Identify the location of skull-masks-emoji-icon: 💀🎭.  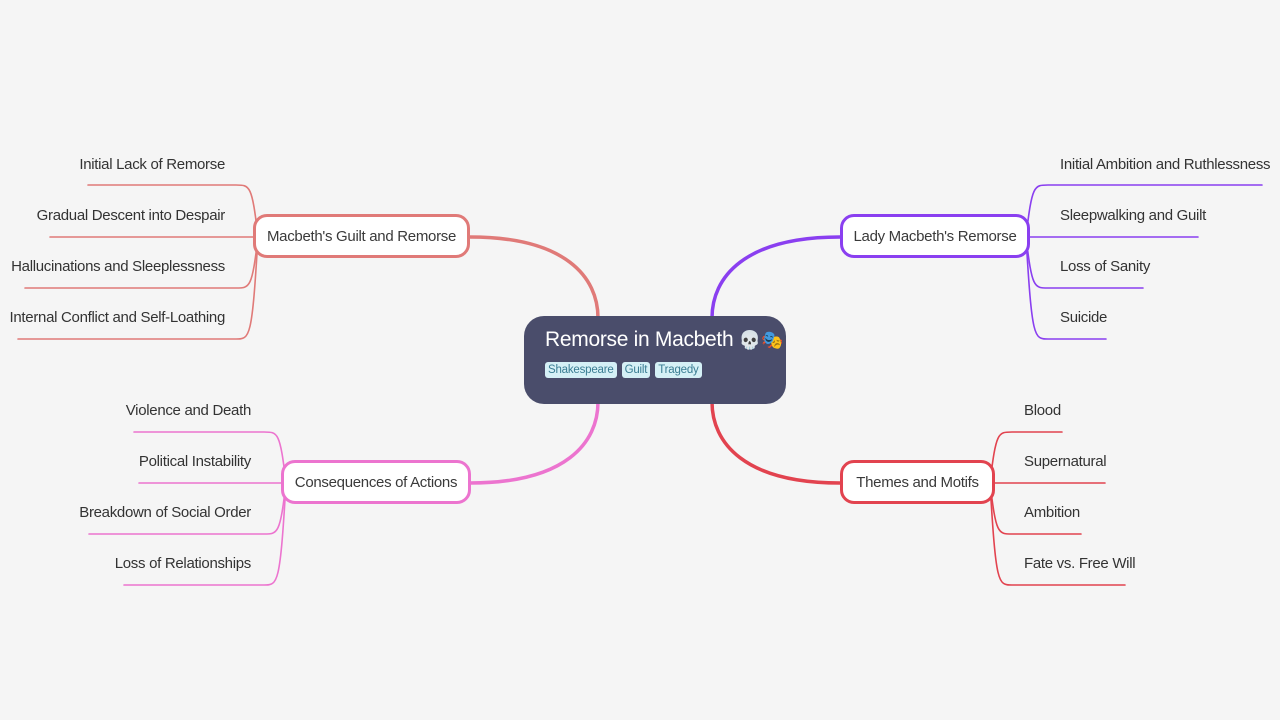
(761, 340).